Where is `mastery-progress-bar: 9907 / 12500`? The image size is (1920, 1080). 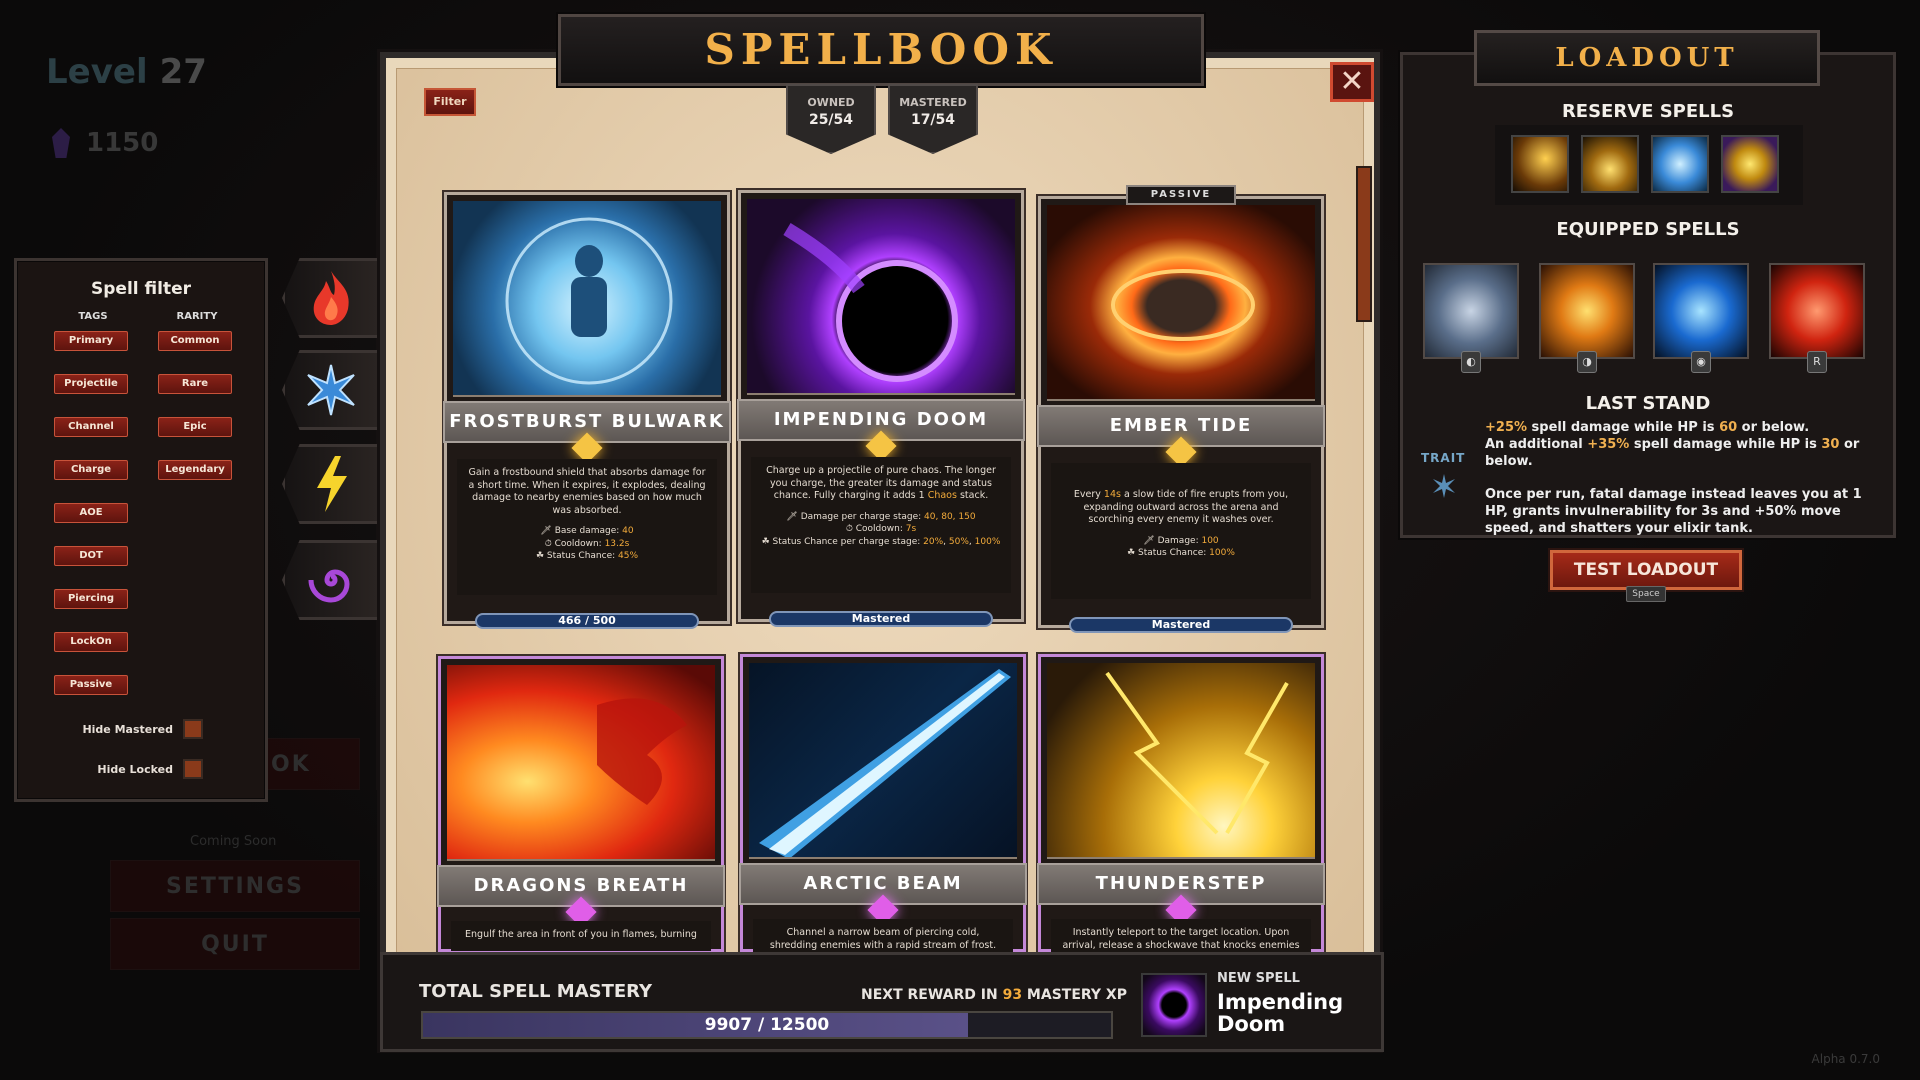 mastery-progress-bar: 9907 / 12500 is located at coordinates (767, 1025).